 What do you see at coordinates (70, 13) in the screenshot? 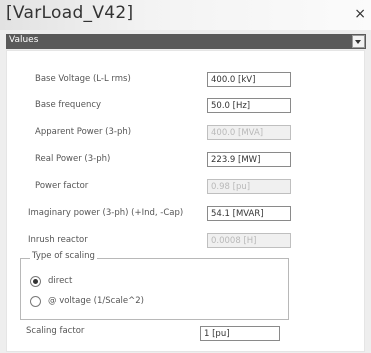
I see `window-title: [VarLoad_V42]` at bounding box center [70, 13].